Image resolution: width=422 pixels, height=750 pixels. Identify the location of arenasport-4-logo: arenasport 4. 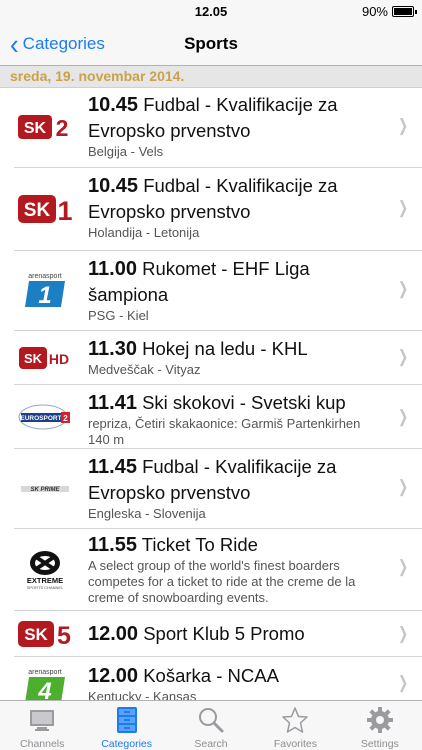
(45, 683).